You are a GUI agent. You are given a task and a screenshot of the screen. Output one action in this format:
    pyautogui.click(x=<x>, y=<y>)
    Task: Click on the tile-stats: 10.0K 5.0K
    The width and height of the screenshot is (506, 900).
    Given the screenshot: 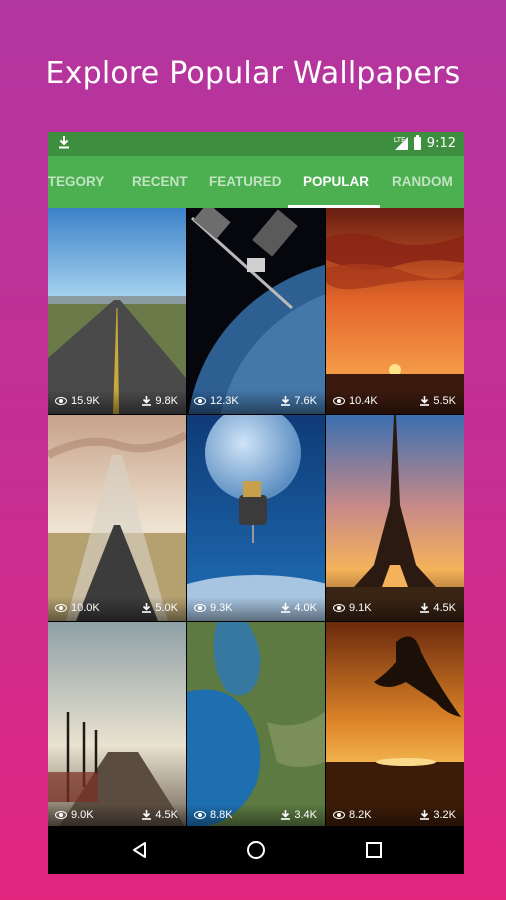 What is the action you would take?
    pyautogui.click(x=117, y=609)
    